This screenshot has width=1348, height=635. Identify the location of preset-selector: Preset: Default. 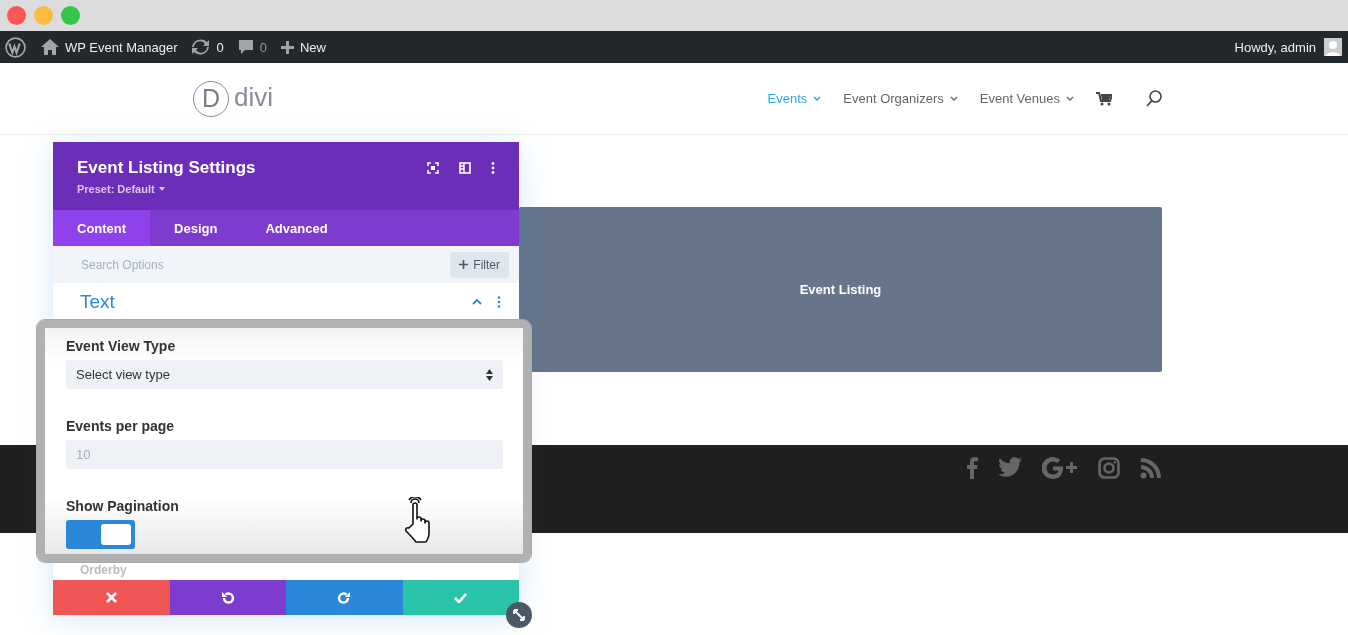
(116, 189).